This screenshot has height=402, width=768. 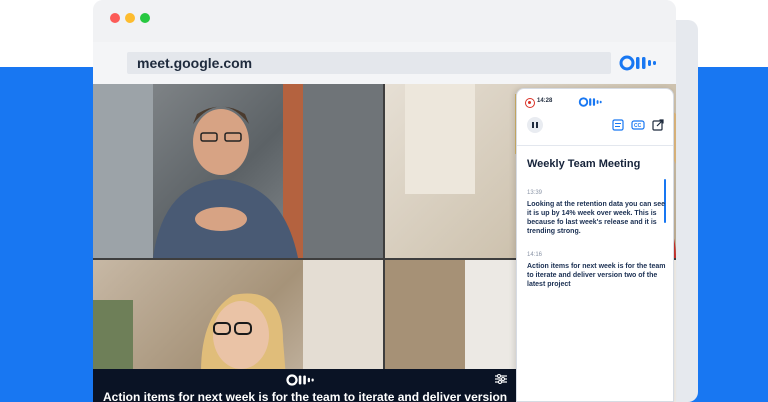 What do you see at coordinates (535, 125) in the screenshot?
I see `pause-button` at bounding box center [535, 125].